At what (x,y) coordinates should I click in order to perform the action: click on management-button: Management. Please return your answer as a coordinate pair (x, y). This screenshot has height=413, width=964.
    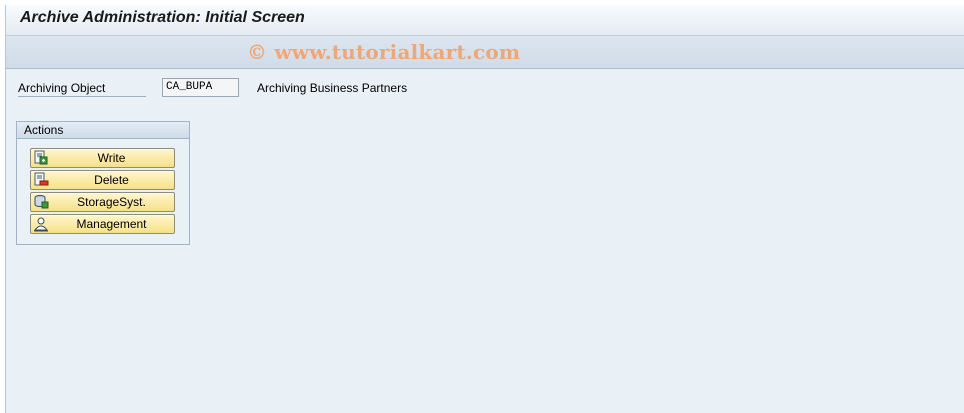
    Looking at the image, I should click on (102, 224).